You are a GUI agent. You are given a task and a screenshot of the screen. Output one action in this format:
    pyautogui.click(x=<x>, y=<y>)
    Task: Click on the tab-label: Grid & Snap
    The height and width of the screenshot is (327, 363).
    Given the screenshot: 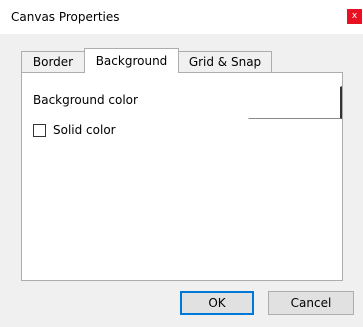 What is the action you would take?
    pyautogui.click(x=225, y=62)
    